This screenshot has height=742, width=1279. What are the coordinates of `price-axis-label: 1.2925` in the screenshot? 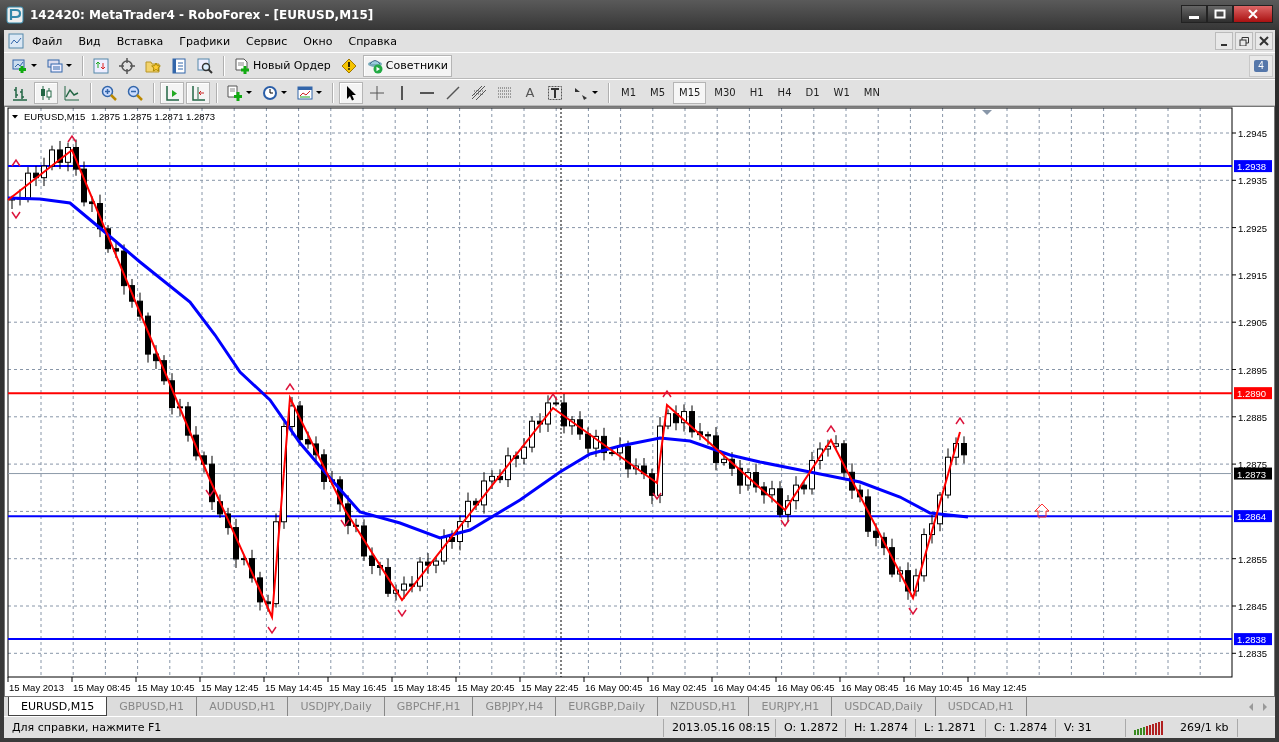 It's located at (1253, 228).